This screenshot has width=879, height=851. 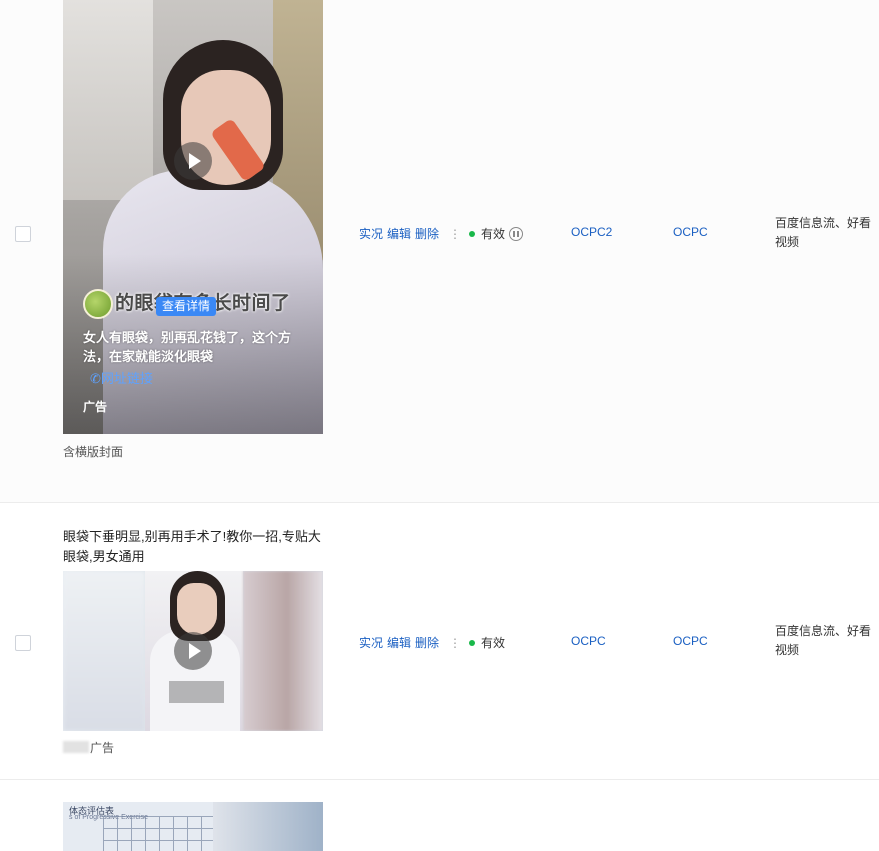 I want to click on url-link: ✆网址链接, so click(x=121, y=377).